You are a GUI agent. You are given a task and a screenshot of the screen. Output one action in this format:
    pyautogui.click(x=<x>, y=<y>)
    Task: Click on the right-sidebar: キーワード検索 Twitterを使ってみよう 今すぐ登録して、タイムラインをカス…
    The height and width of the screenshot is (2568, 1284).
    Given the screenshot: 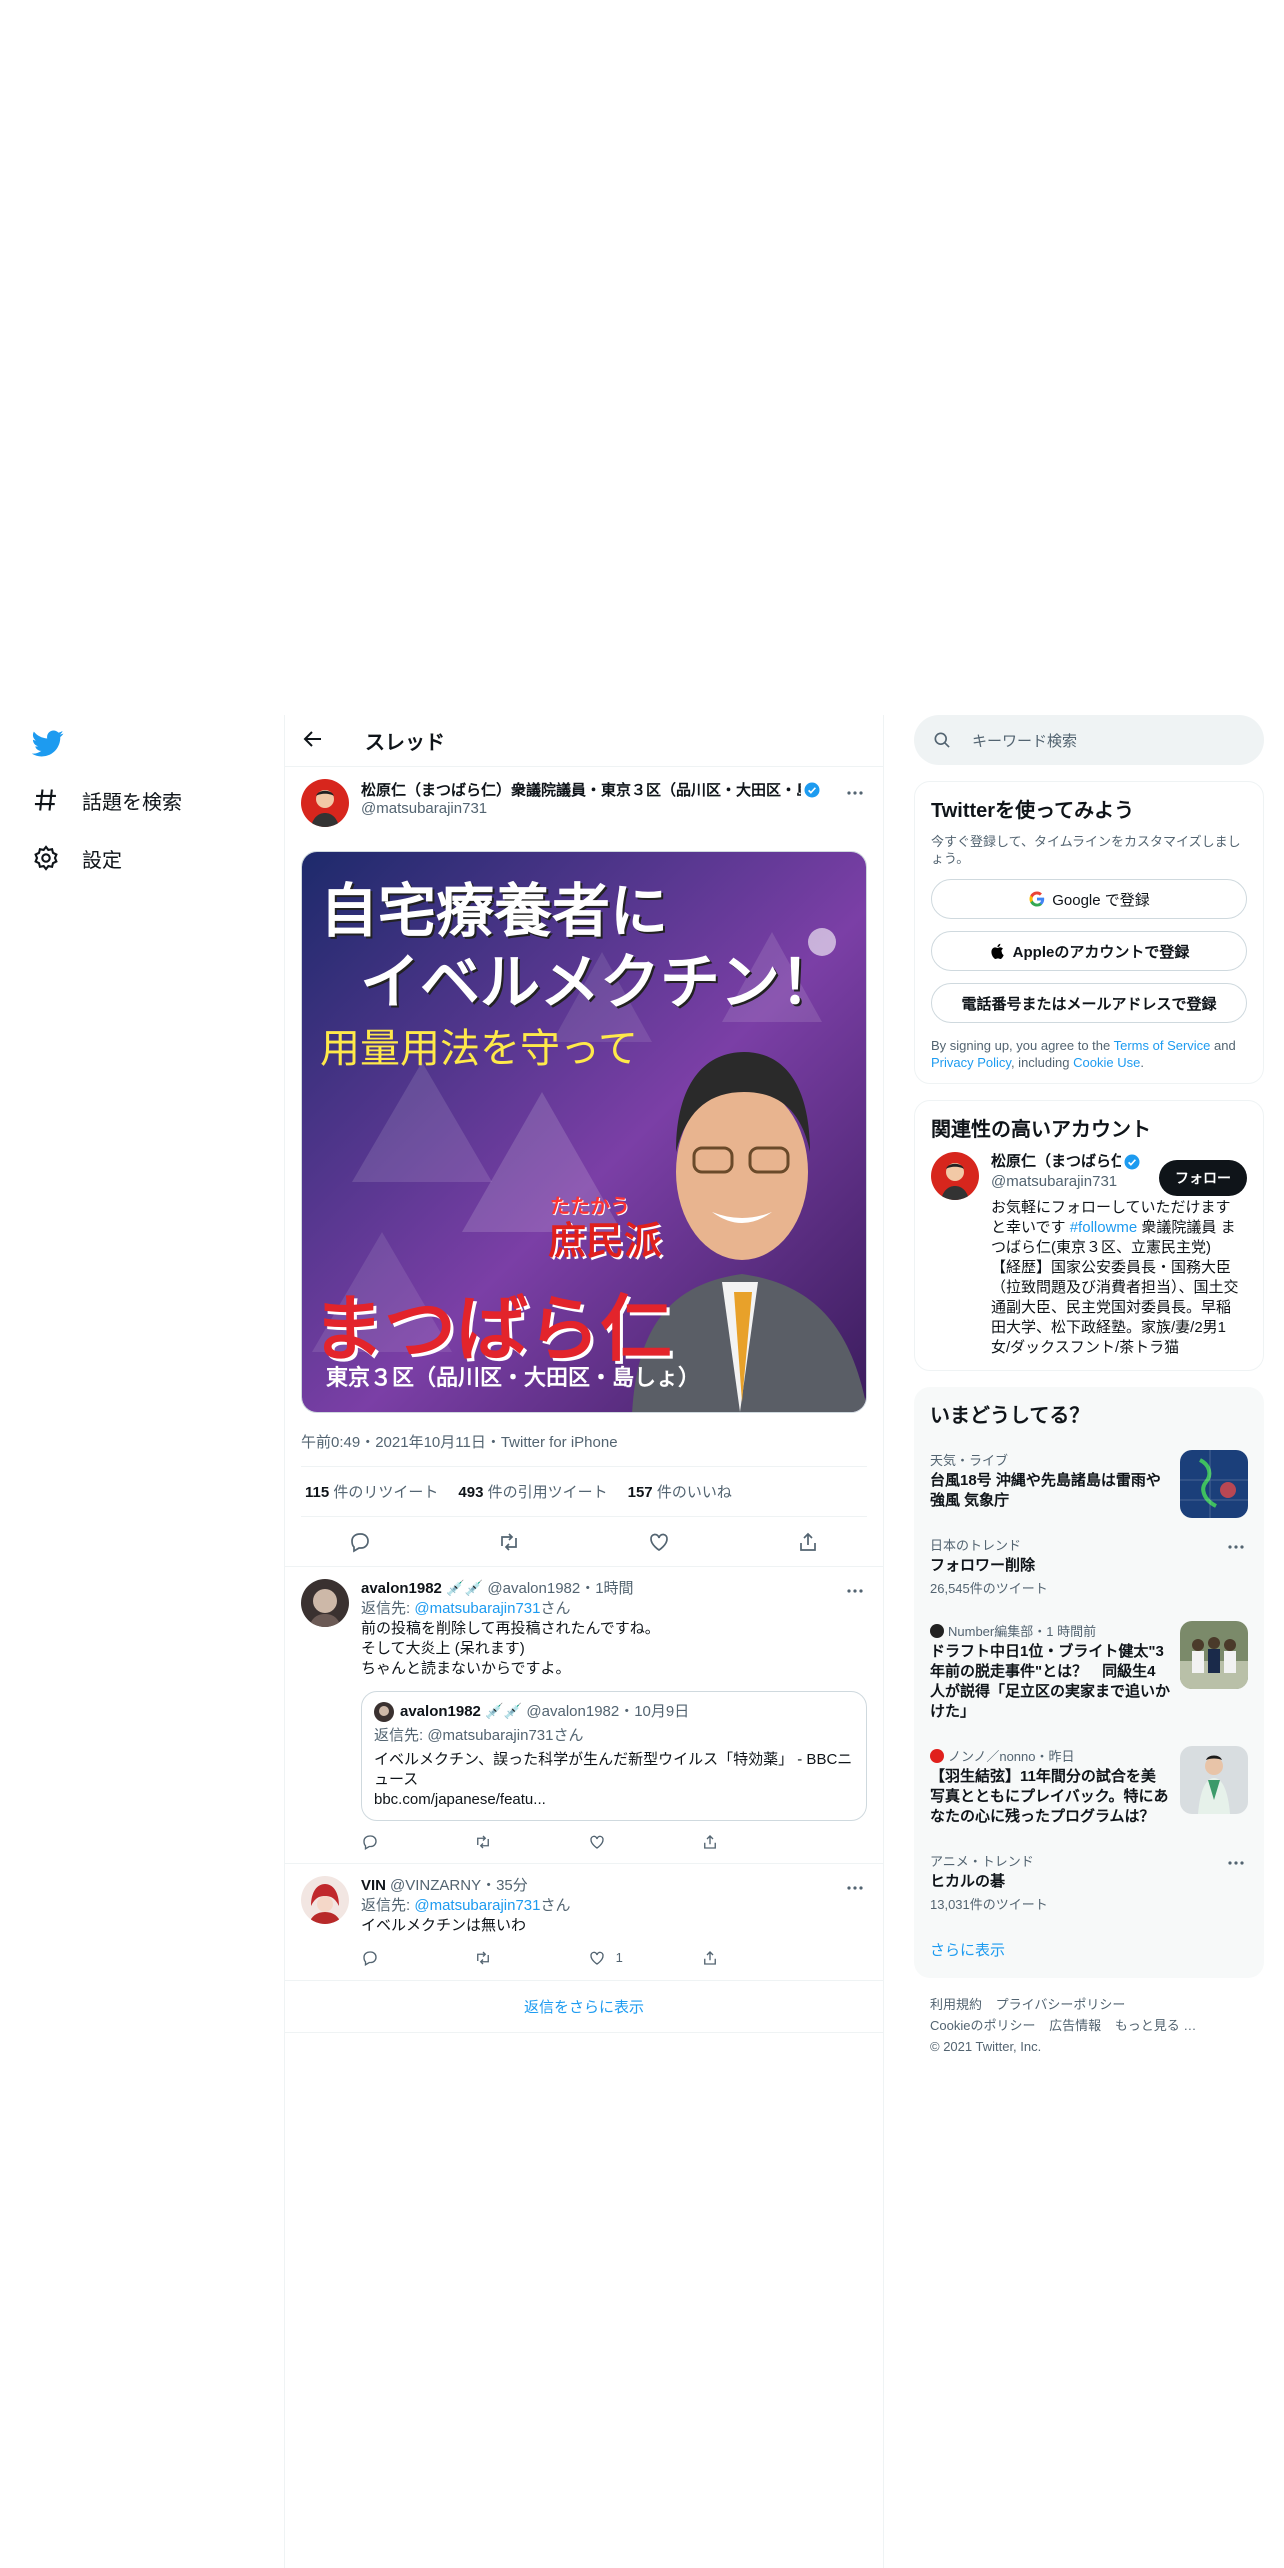 What is the action you would take?
    pyautogui.click(x=1089, y=1386)
    